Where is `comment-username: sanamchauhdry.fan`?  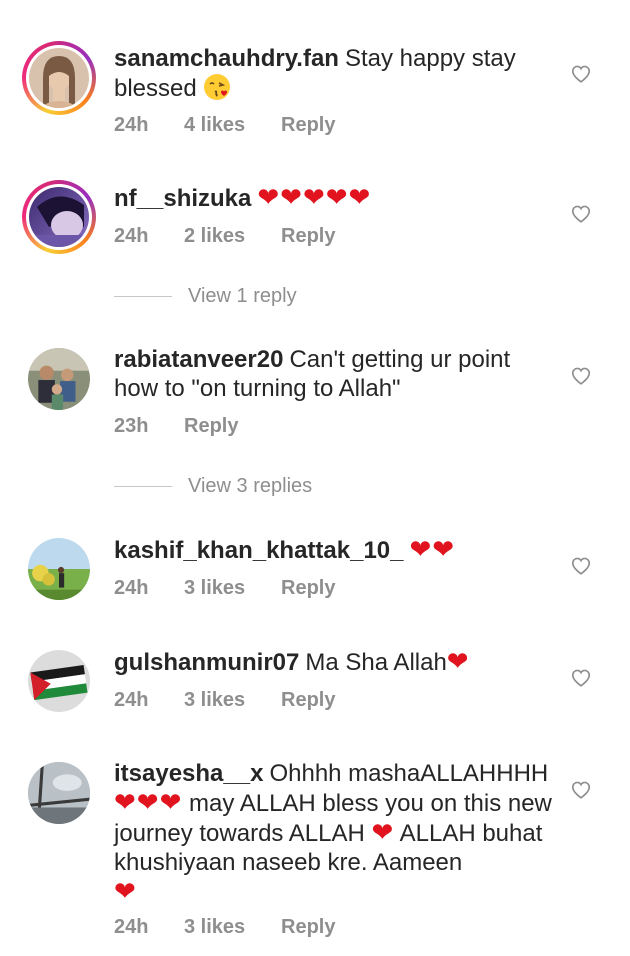
comment-username: sanamchauhdry.fan is located at coordinates (226, 58).